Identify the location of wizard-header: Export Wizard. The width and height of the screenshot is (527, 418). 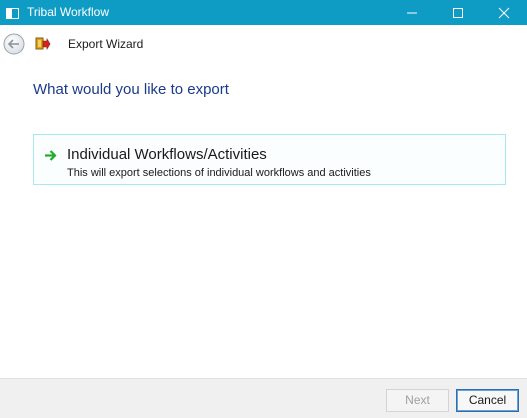
(263, 45).